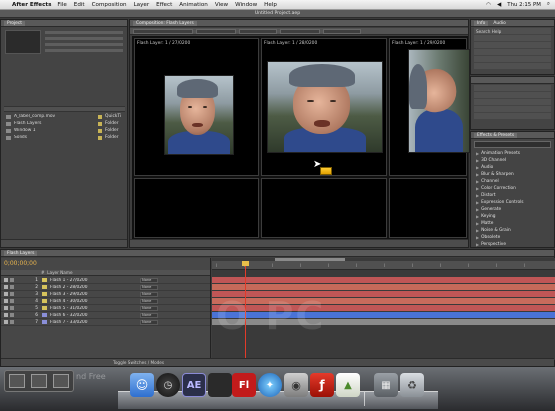 The width and height of the screenshot is (555, 411). Describe the element at coordinates (64, 137) in the screenshot. I see `project-item: Solids Folder` at that location.